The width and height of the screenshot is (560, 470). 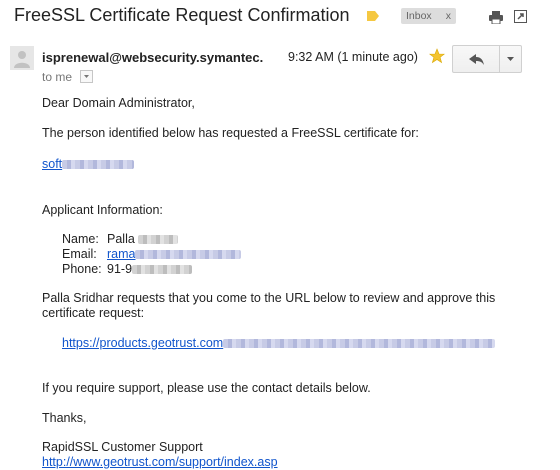 I want to click on domain-link: soft, so click(x=52, y=164).